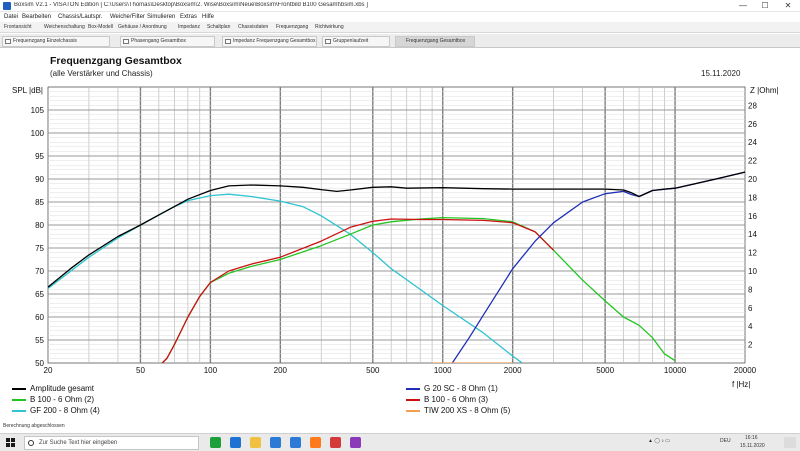 The height and width of the screenshot is (451, 800). Describe the element at coordinates (790, 442) in the screenshot. I see `notification-icon` at that location.